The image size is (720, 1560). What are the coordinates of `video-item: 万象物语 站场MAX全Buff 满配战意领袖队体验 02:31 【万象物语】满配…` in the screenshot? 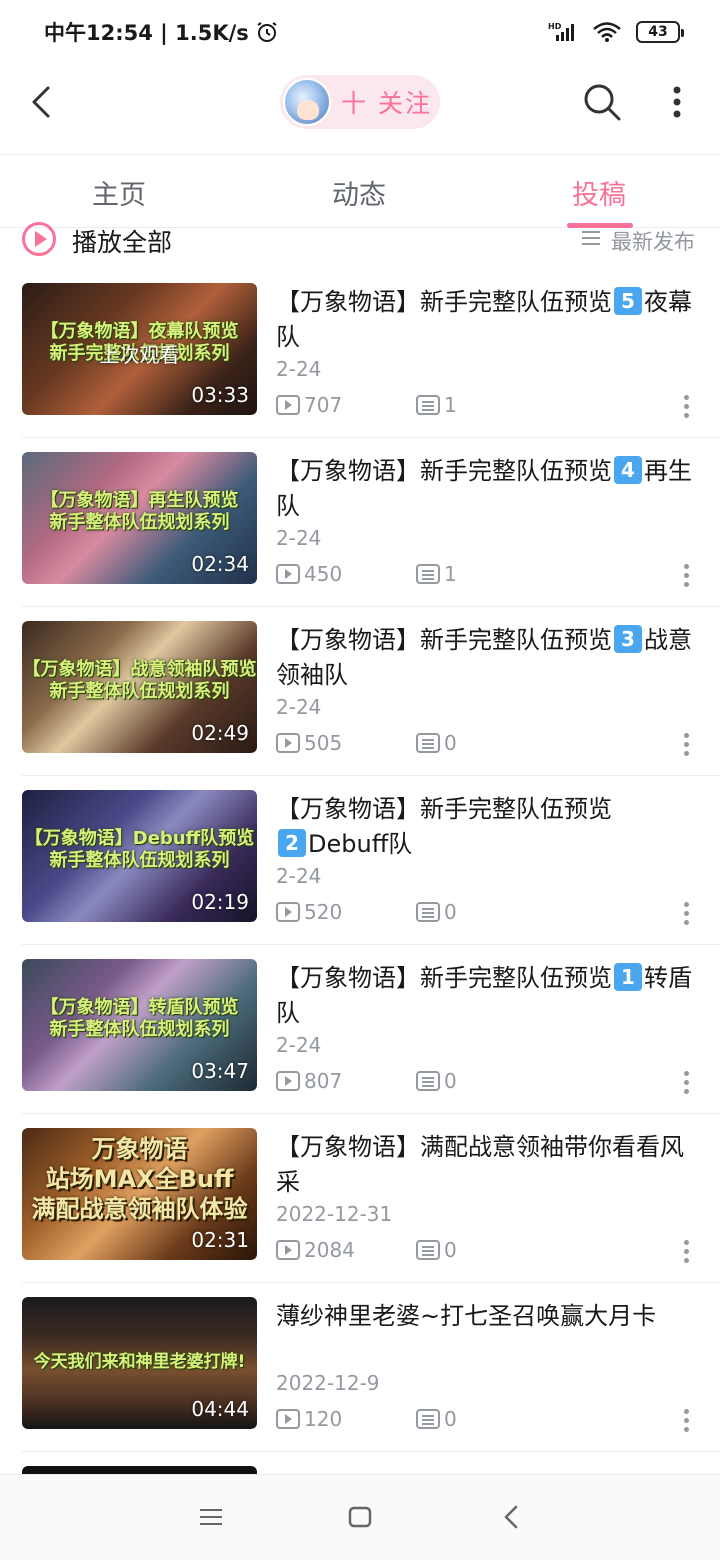 It's located at (360, 1198).